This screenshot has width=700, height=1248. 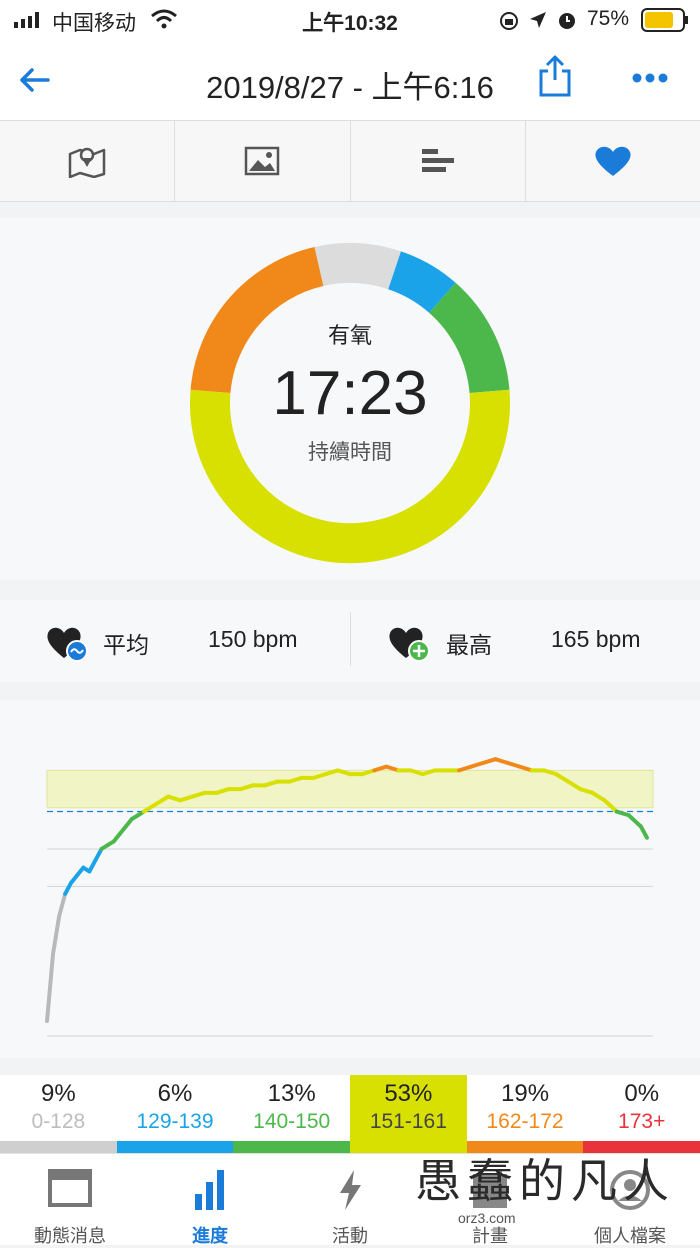 What do you see at coordinates (350, 20) in the screenshot?
I see `status-bar: 中国移动 上午10:32 75%` at bounding box center [350, 20].